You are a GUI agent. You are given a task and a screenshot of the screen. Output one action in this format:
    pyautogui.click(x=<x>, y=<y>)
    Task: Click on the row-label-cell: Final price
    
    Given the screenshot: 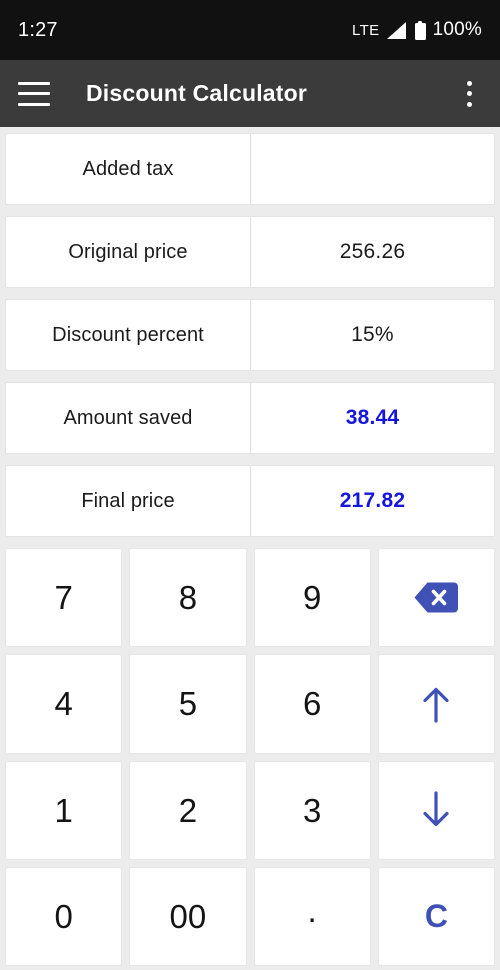 What is the action you would take?
    pyautogui.click(x=128, y=501)
    